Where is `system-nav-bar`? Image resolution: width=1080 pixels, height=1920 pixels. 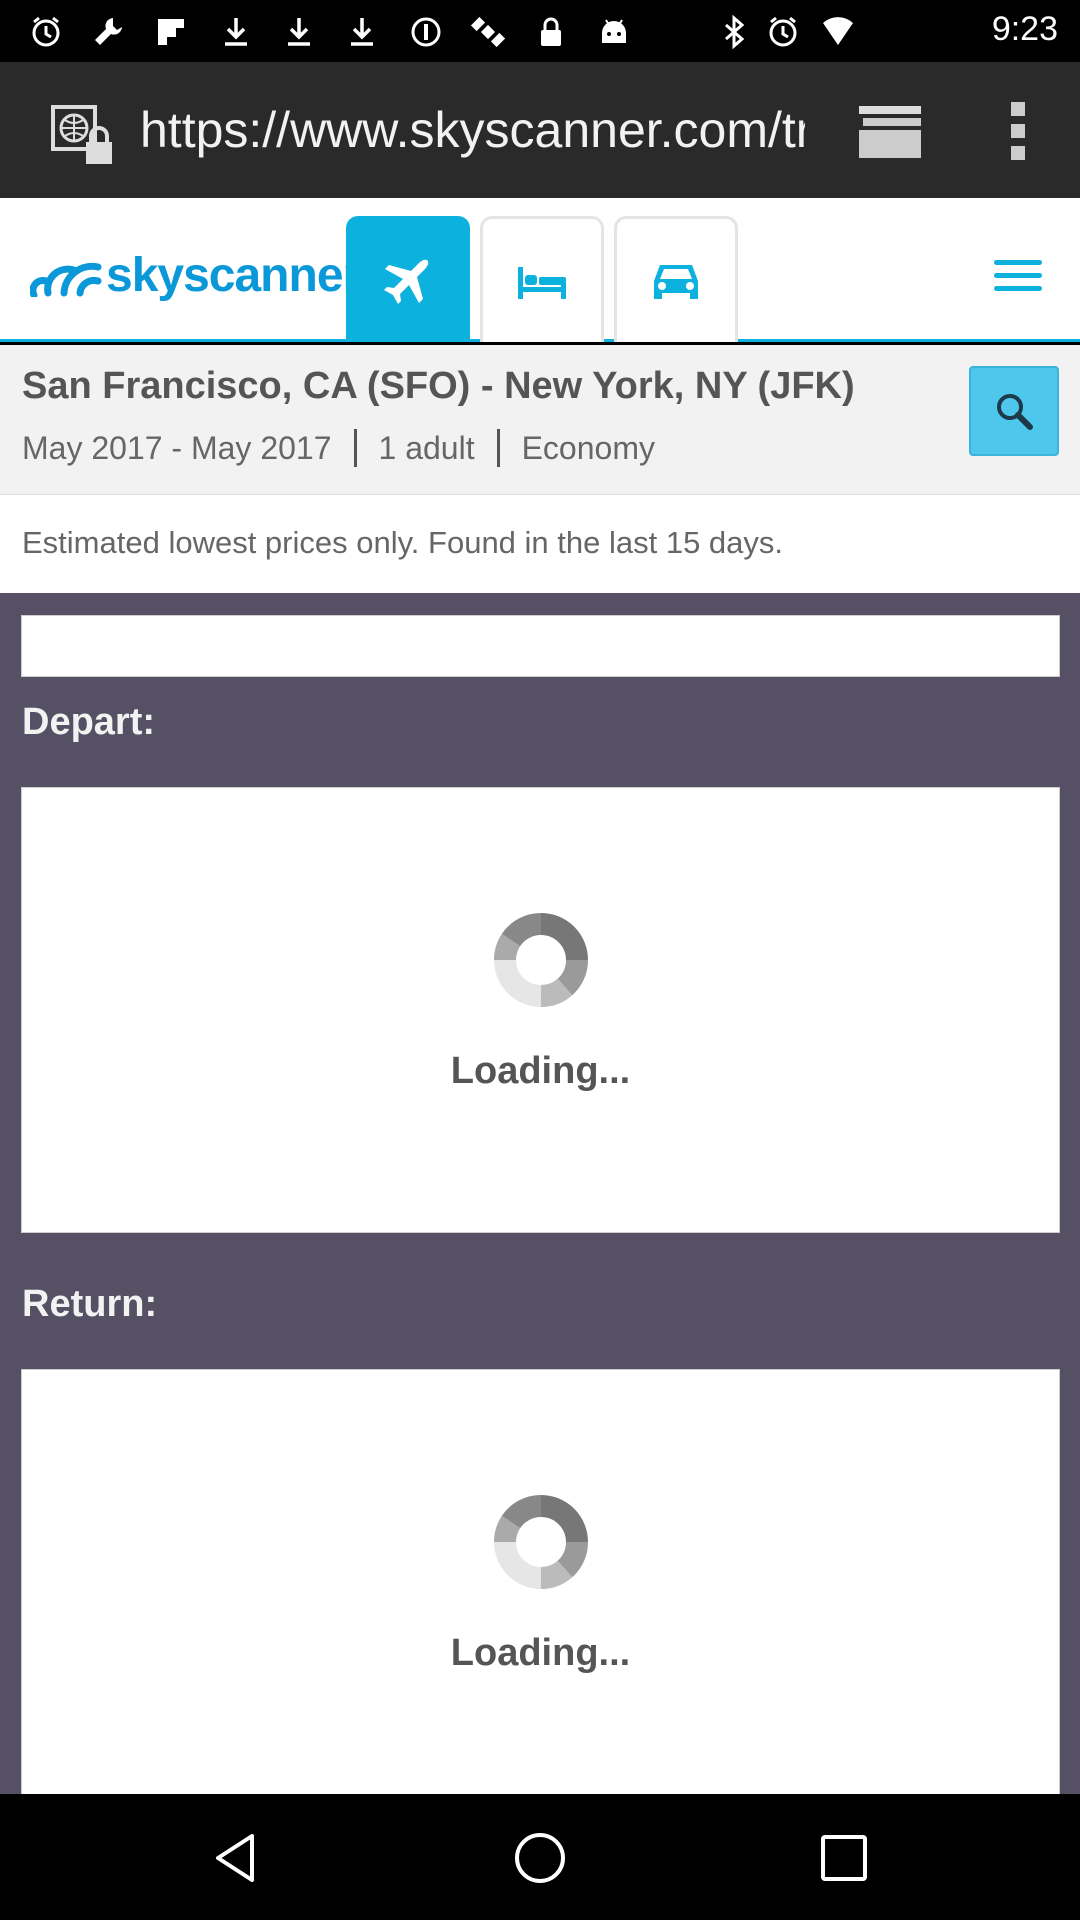
system-nav-bar is located at coordinates (540, 1857).